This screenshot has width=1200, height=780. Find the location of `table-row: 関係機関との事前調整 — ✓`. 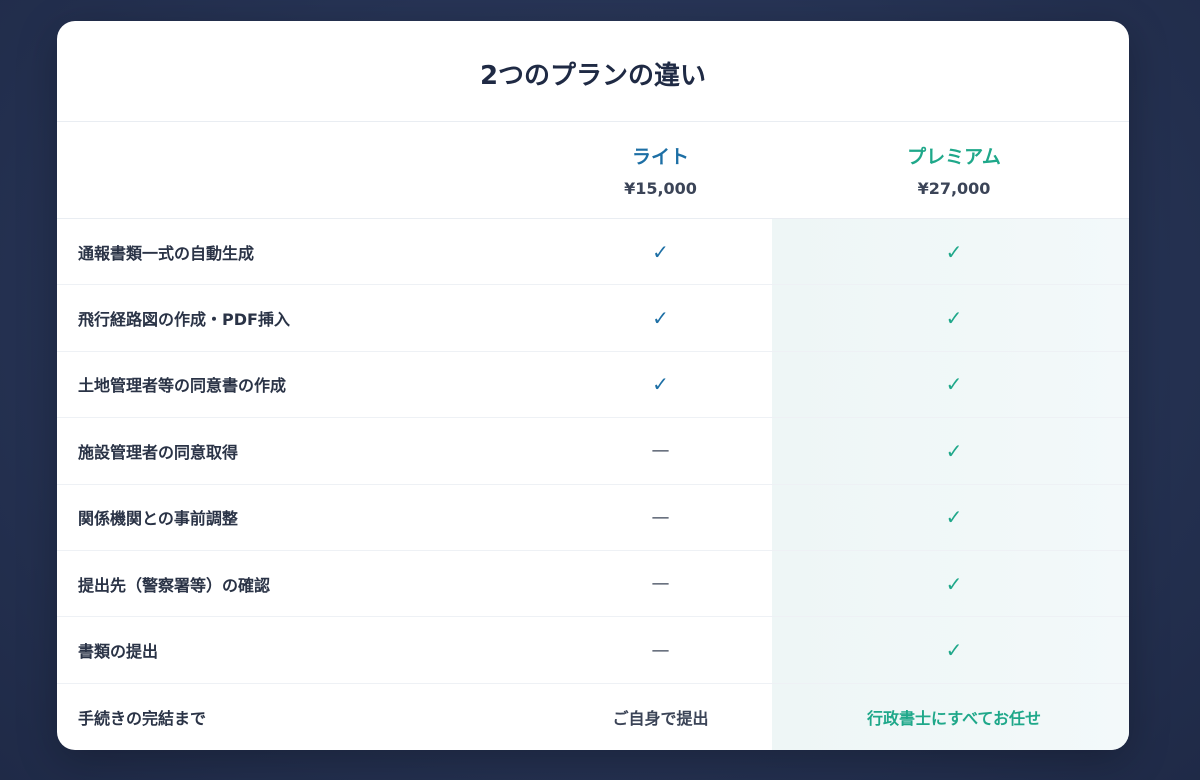

table-row: 関係機関との事前調整 — ✓ is located at coordinates (593, 518).